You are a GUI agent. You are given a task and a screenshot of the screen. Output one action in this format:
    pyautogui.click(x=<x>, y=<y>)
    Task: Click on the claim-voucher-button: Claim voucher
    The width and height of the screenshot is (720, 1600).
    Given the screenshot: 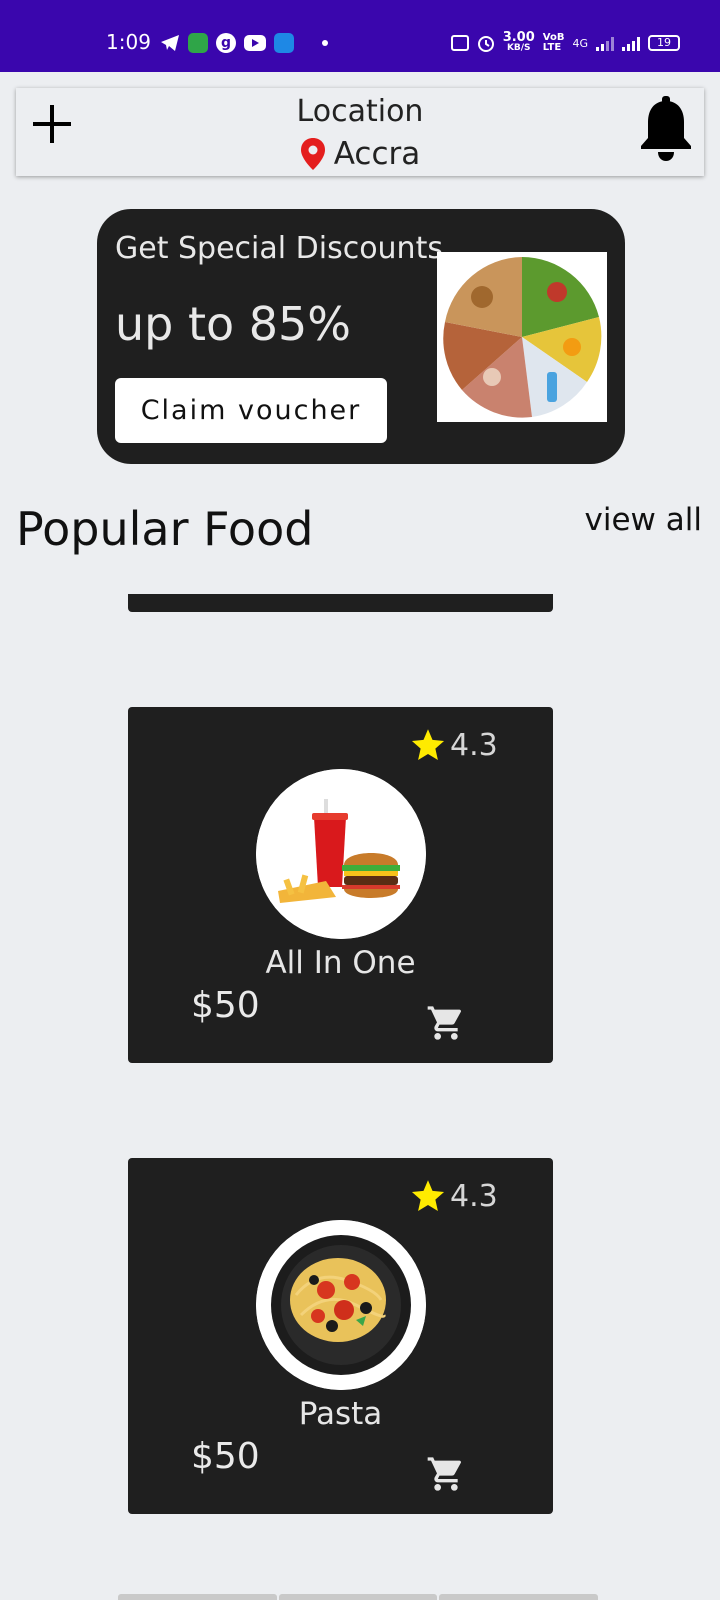 What is the action you would take?
    pyautogui.click(x=251, y=410)
    